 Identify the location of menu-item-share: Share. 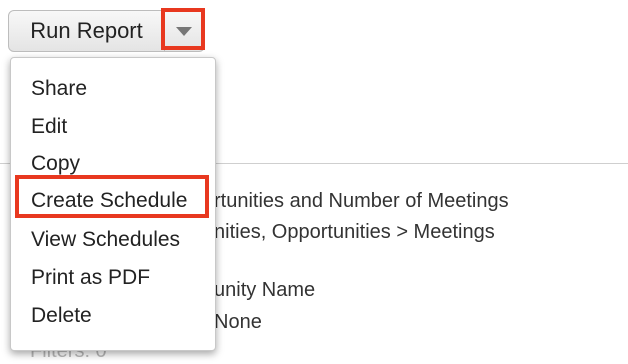
(59, 89).